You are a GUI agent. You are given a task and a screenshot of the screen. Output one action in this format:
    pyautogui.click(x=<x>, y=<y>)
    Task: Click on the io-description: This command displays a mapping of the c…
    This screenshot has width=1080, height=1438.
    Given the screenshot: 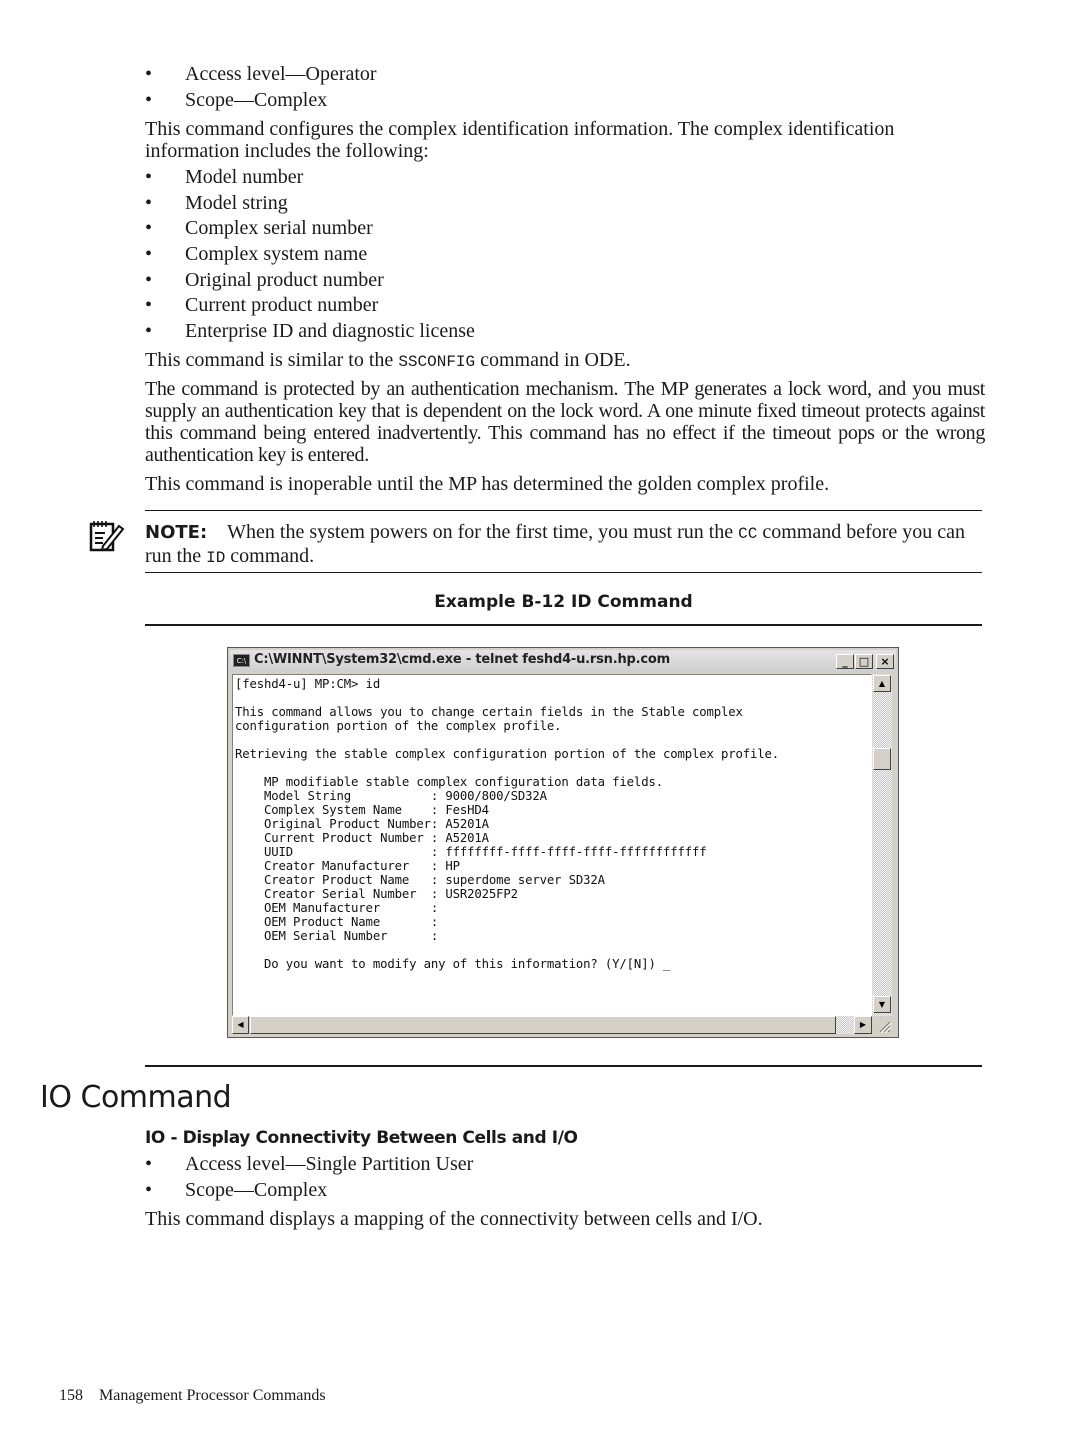 What is the action you would take?
    pyautogui.click(x=454, y=1219)
    